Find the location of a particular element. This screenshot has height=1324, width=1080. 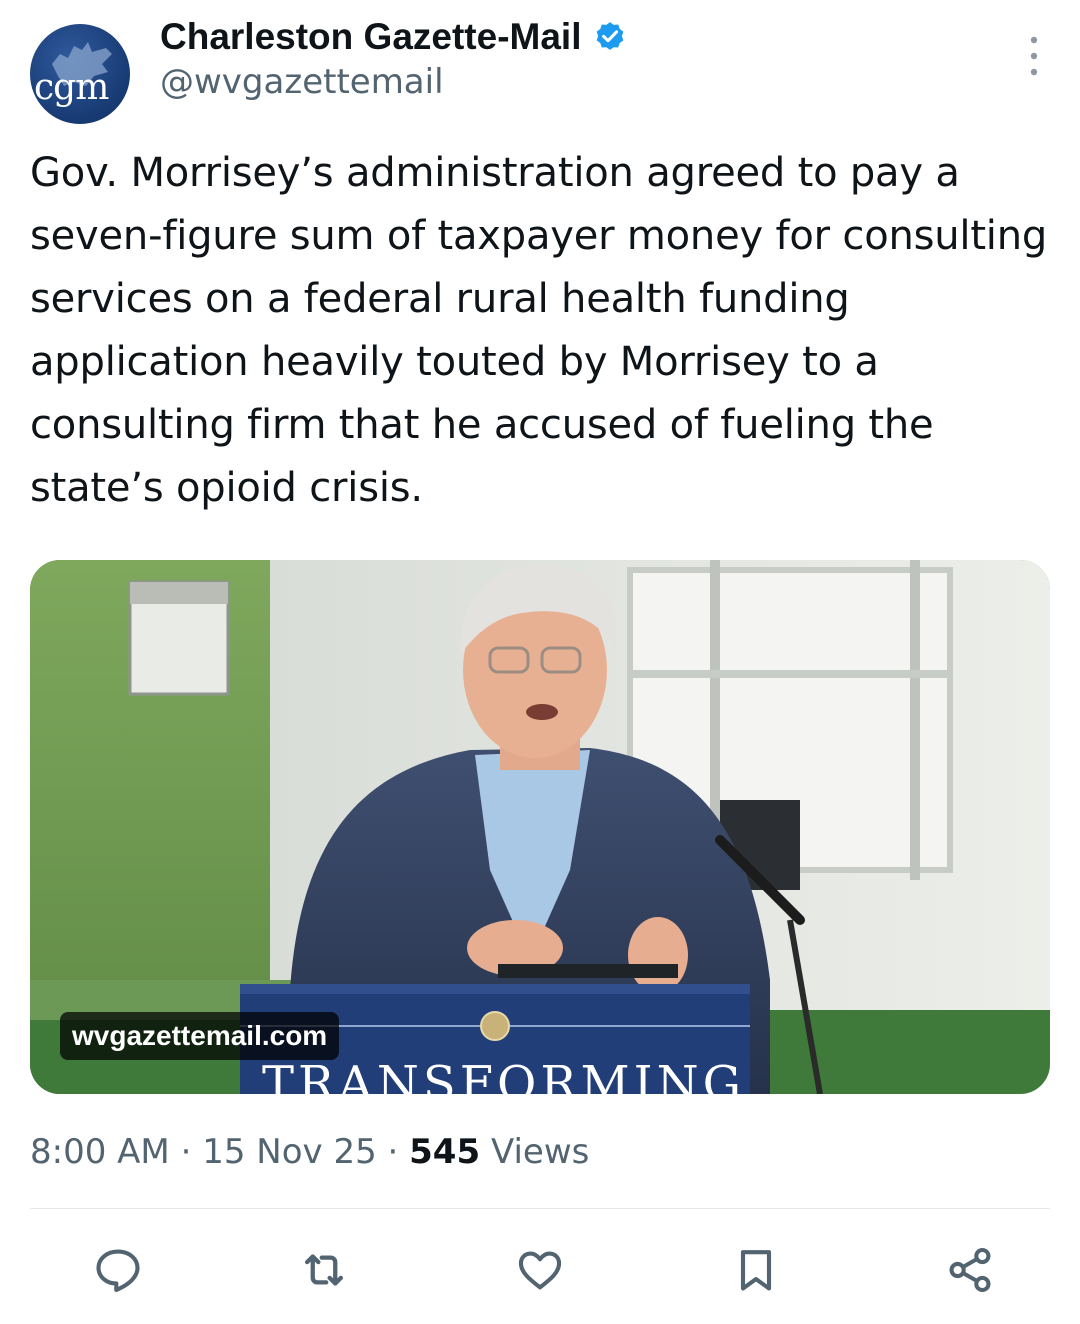

tweet-meta: 8:00 AM · 15 Nov 25 · 545 Views is located at coordinates (309, 1152).